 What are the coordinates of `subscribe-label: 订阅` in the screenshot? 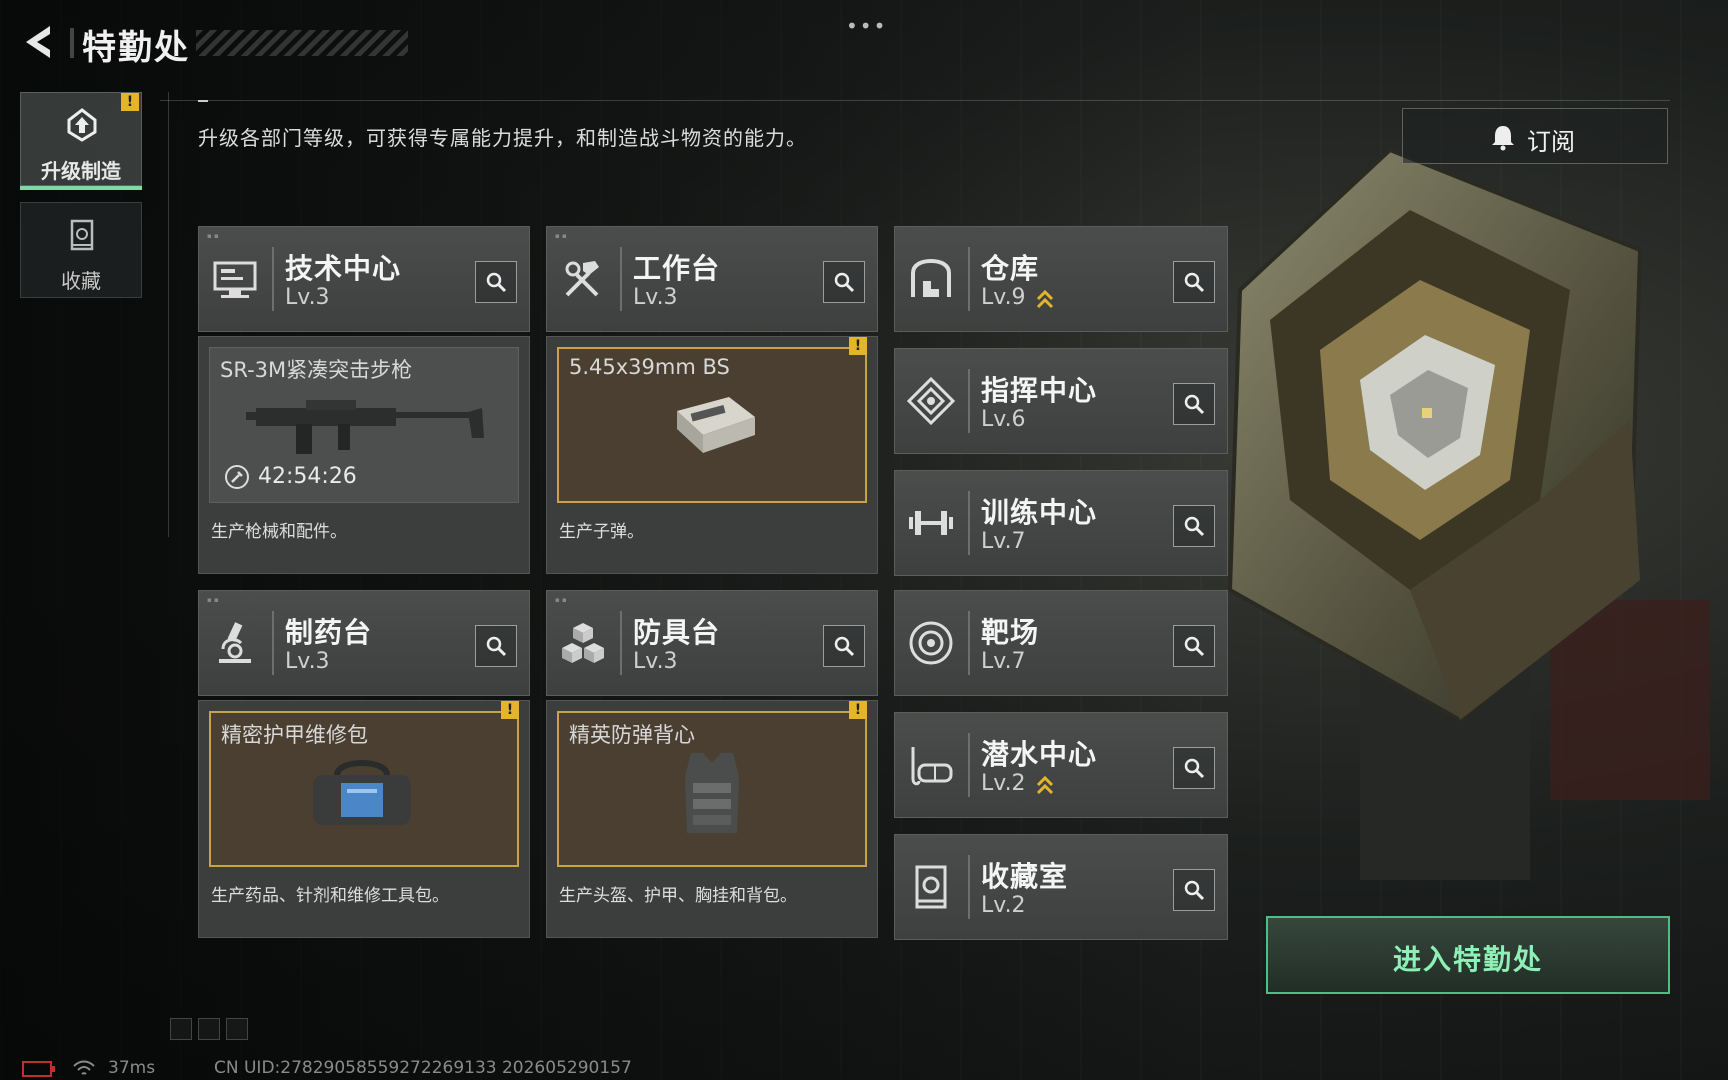 It's located at (1551, 142).